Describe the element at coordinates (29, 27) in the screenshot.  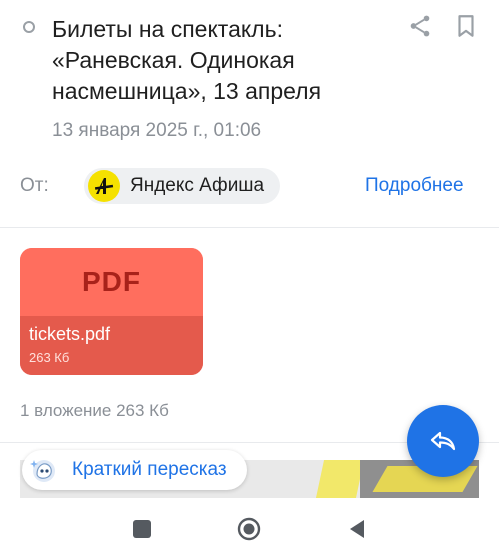
I see `unread-indicator-icon` at that location.